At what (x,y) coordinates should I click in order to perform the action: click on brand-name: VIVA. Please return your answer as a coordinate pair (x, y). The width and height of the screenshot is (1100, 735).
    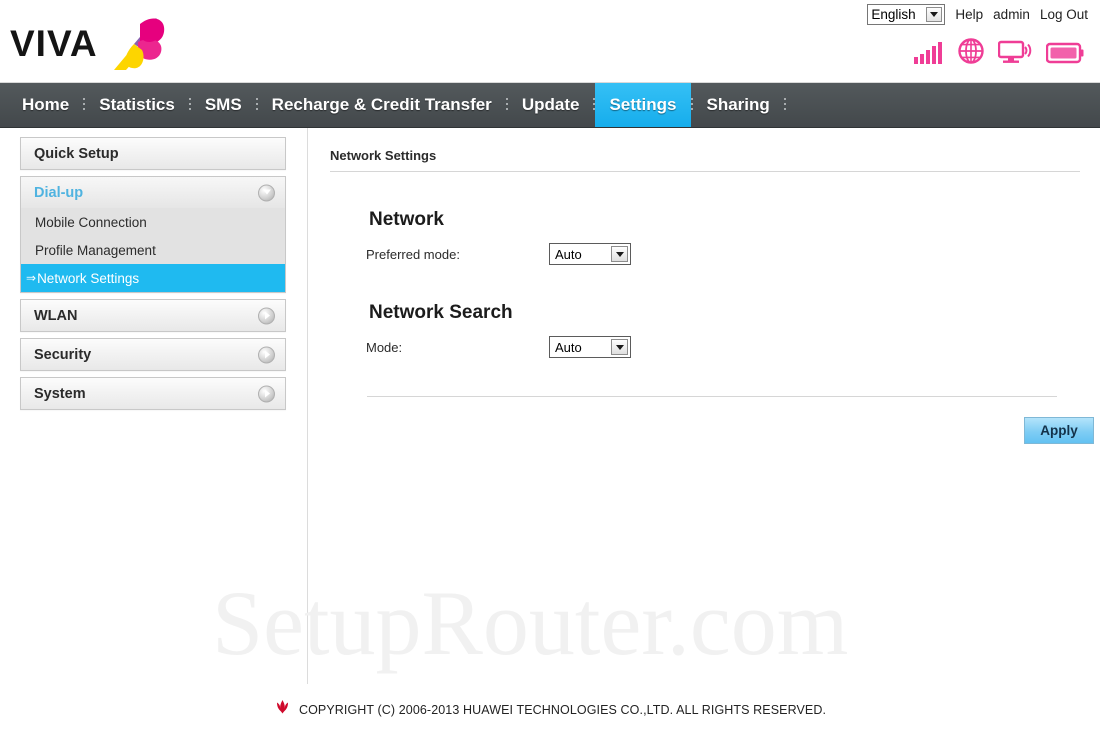
    Looking at the image, I should click on (54, 43).